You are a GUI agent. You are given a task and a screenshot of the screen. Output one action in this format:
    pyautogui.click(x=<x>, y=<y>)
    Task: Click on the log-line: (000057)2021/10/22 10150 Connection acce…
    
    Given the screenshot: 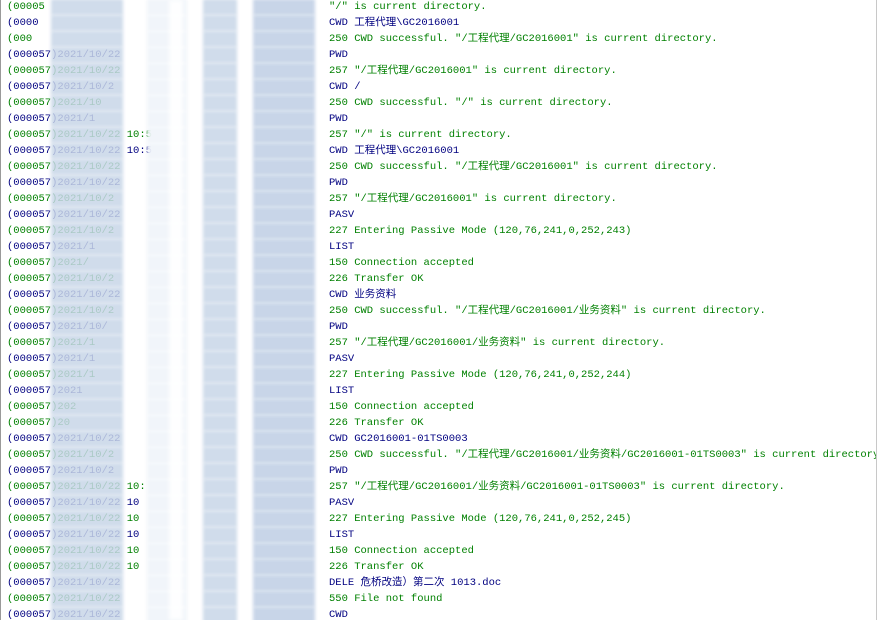 What is the action you would take?
    pyautogui.click(x=441, y=551)
    